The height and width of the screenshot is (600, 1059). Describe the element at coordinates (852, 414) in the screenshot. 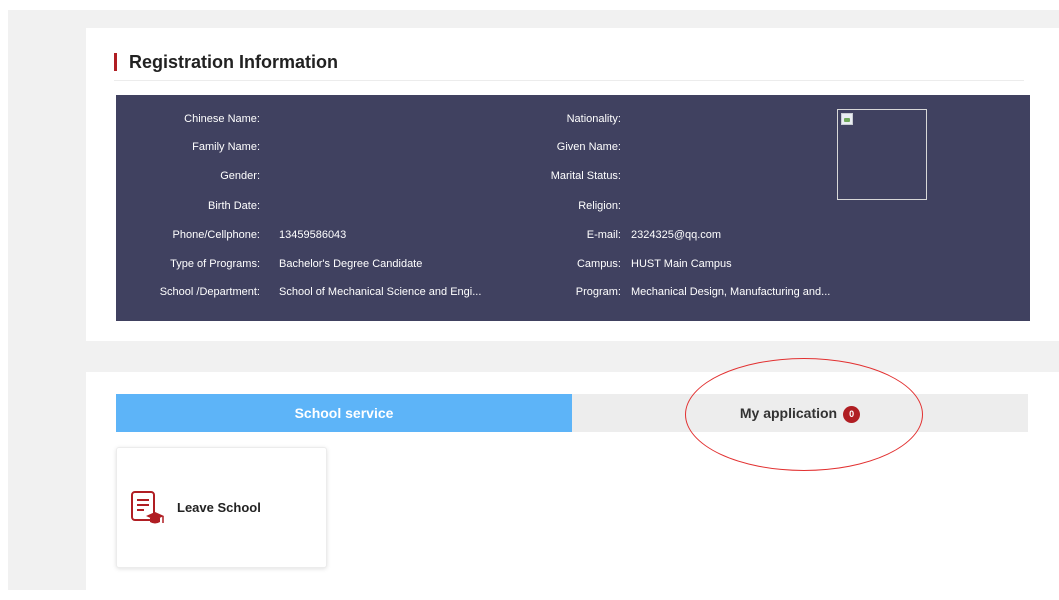

I see `application-count-badge: 0` at that location.